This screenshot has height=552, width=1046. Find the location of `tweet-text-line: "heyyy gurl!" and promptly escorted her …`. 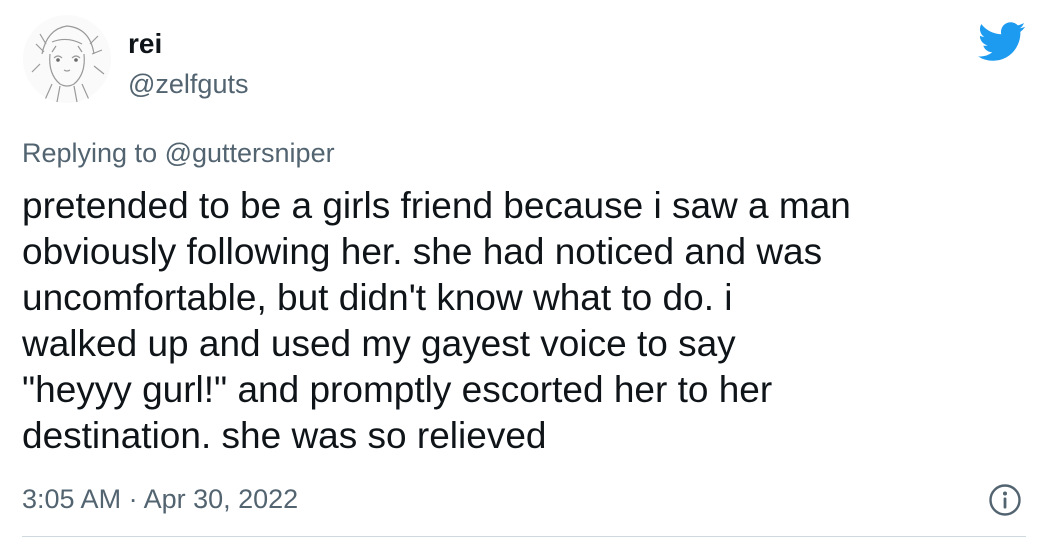

tweet-text-line: "heyyy gurl!" and promptly escorted her … is located at coordinates (397, 389).